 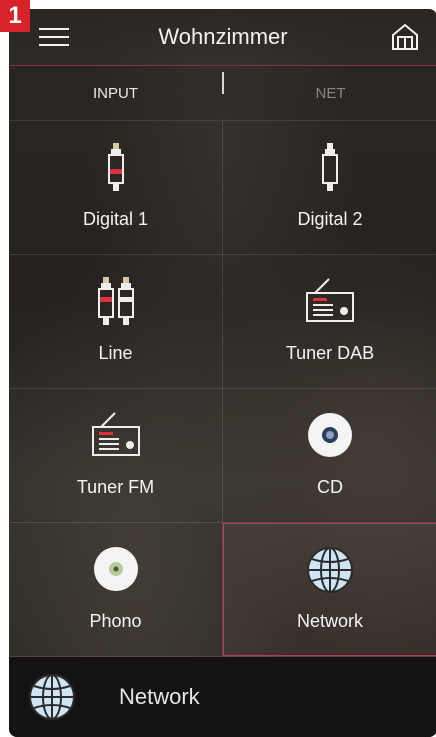 I want to click on input-cd: CD, so click(x=329, y=456).